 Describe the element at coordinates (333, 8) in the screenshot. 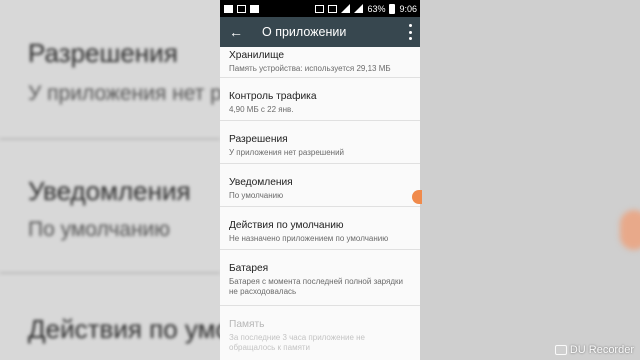

I see `screenshot-icon` at that location.